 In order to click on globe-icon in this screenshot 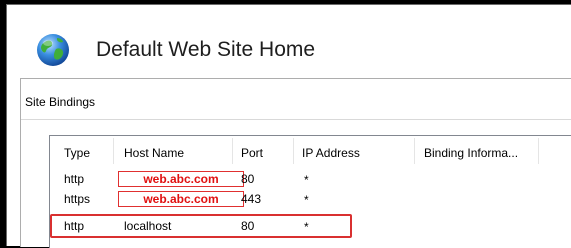, I will do `click(53, 50)`.